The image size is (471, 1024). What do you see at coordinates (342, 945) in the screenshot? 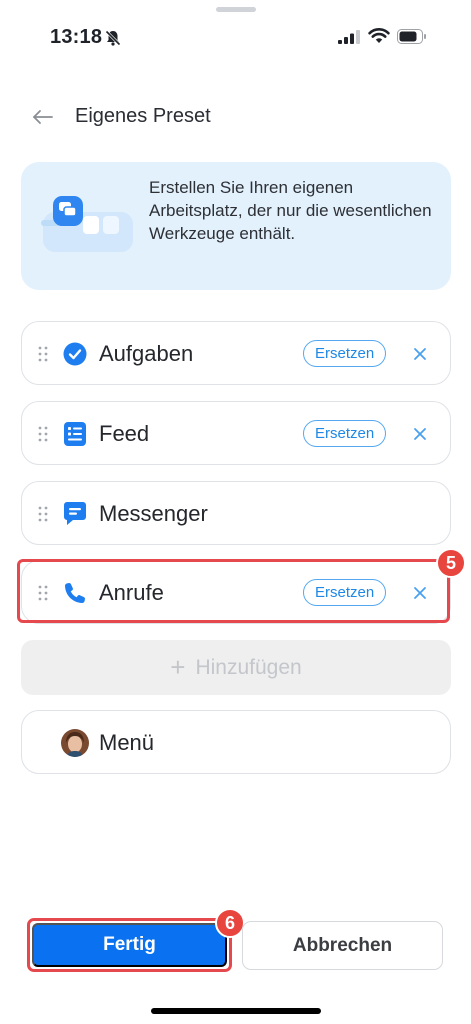
I see `cancel-button: Abbrechen` at bounding box center [342, 945].